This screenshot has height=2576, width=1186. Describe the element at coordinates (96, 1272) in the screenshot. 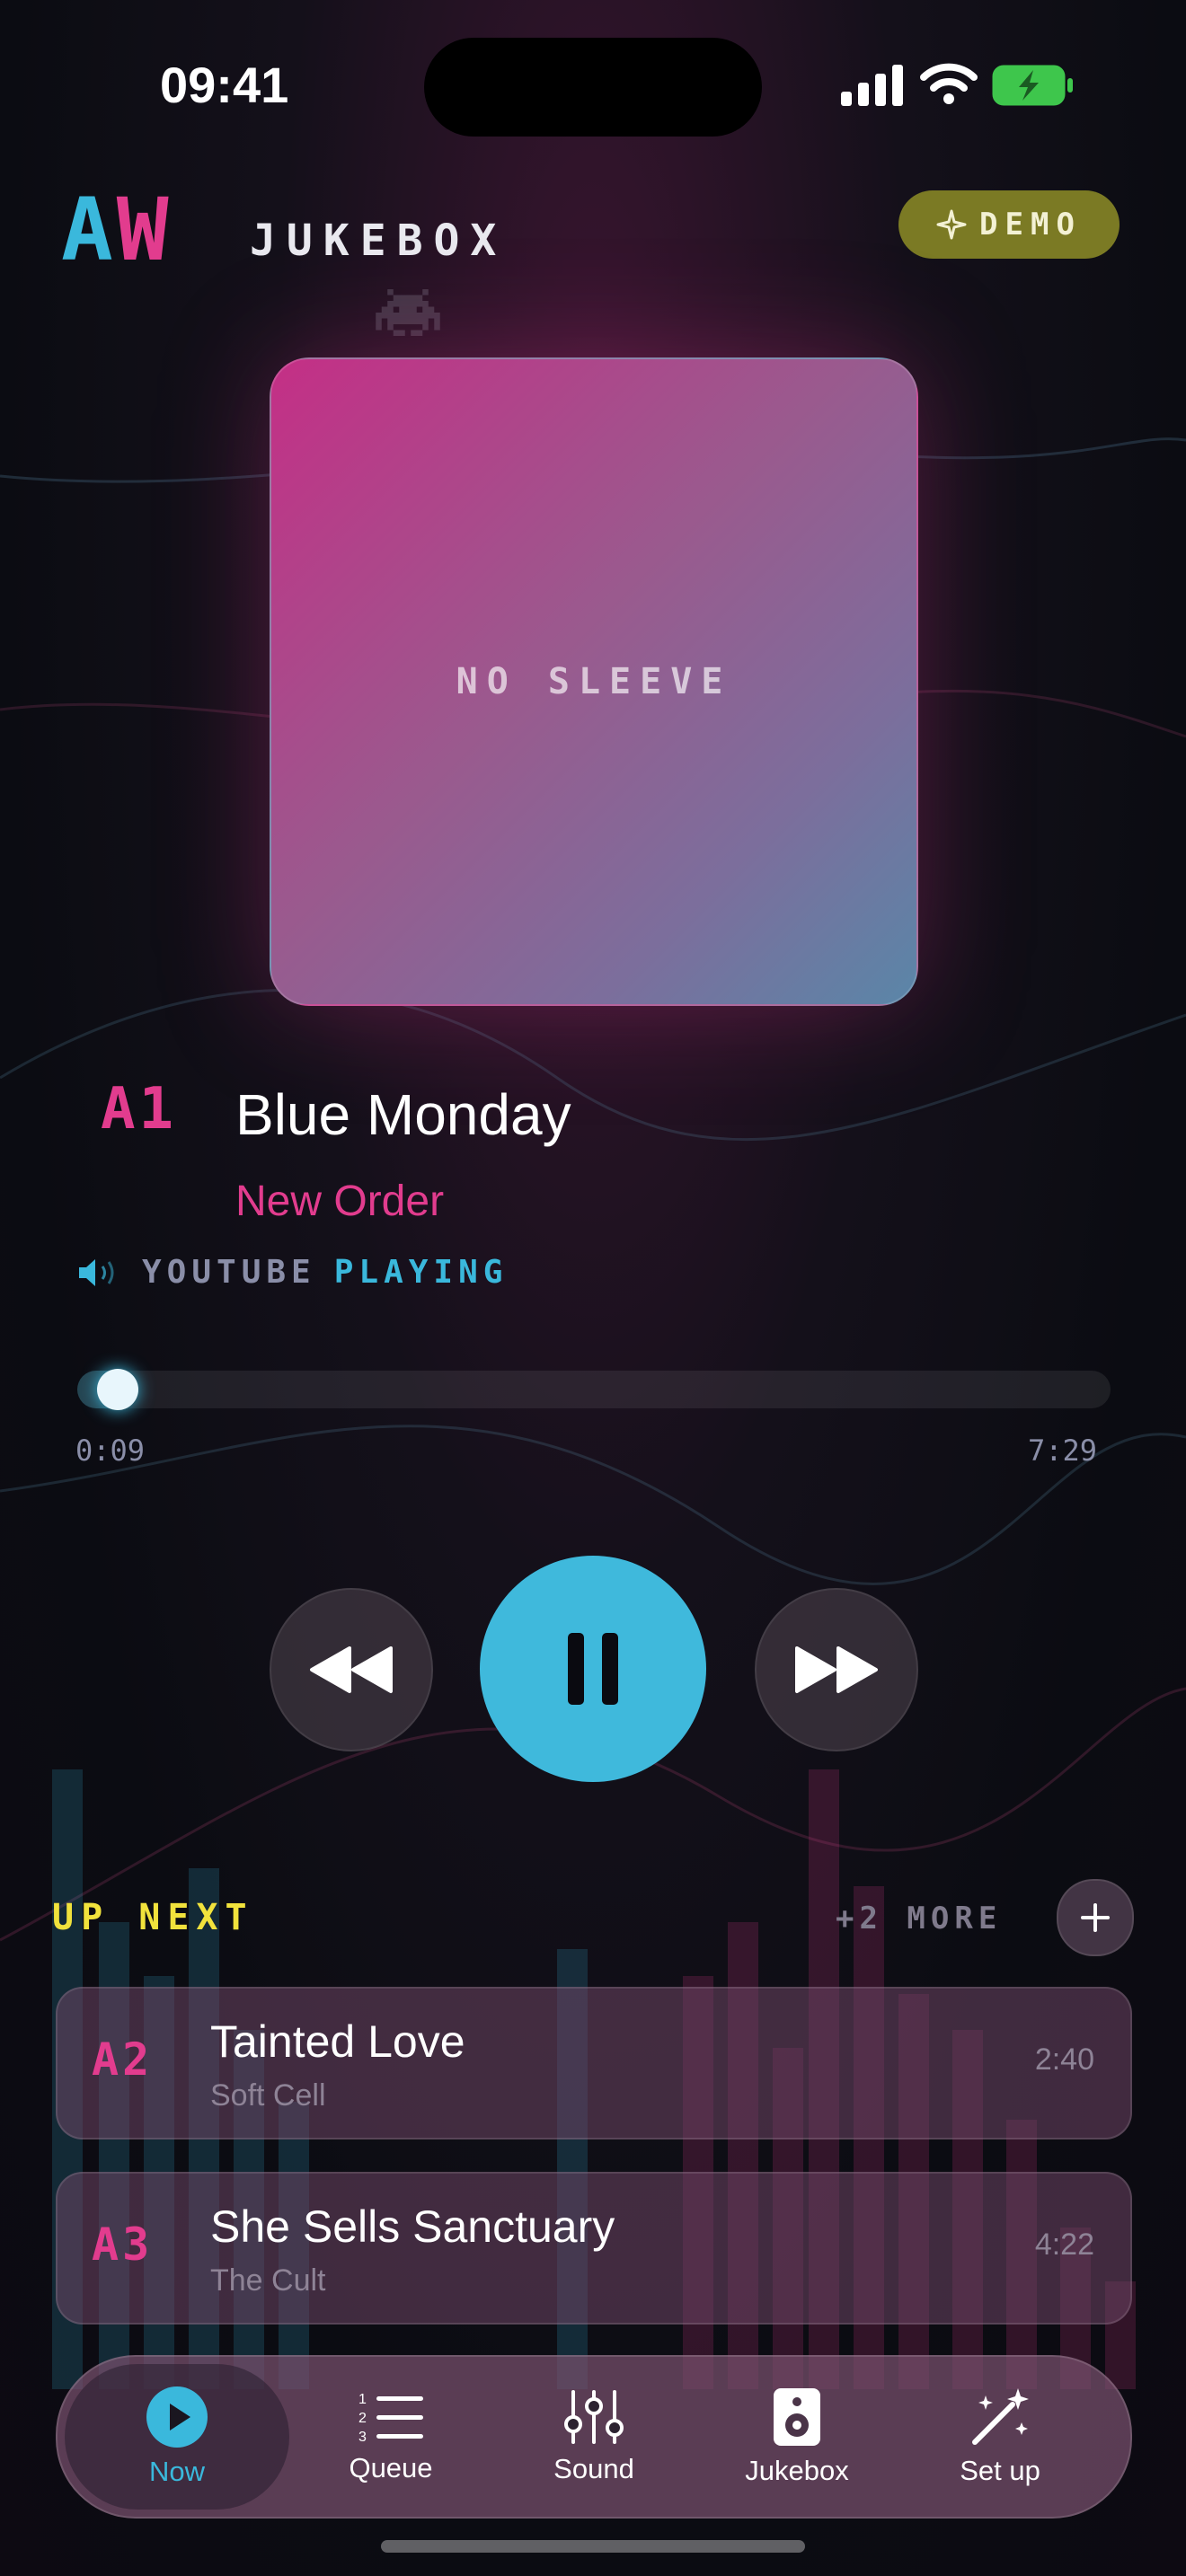

I see `speaker-volume-icon` at that location.